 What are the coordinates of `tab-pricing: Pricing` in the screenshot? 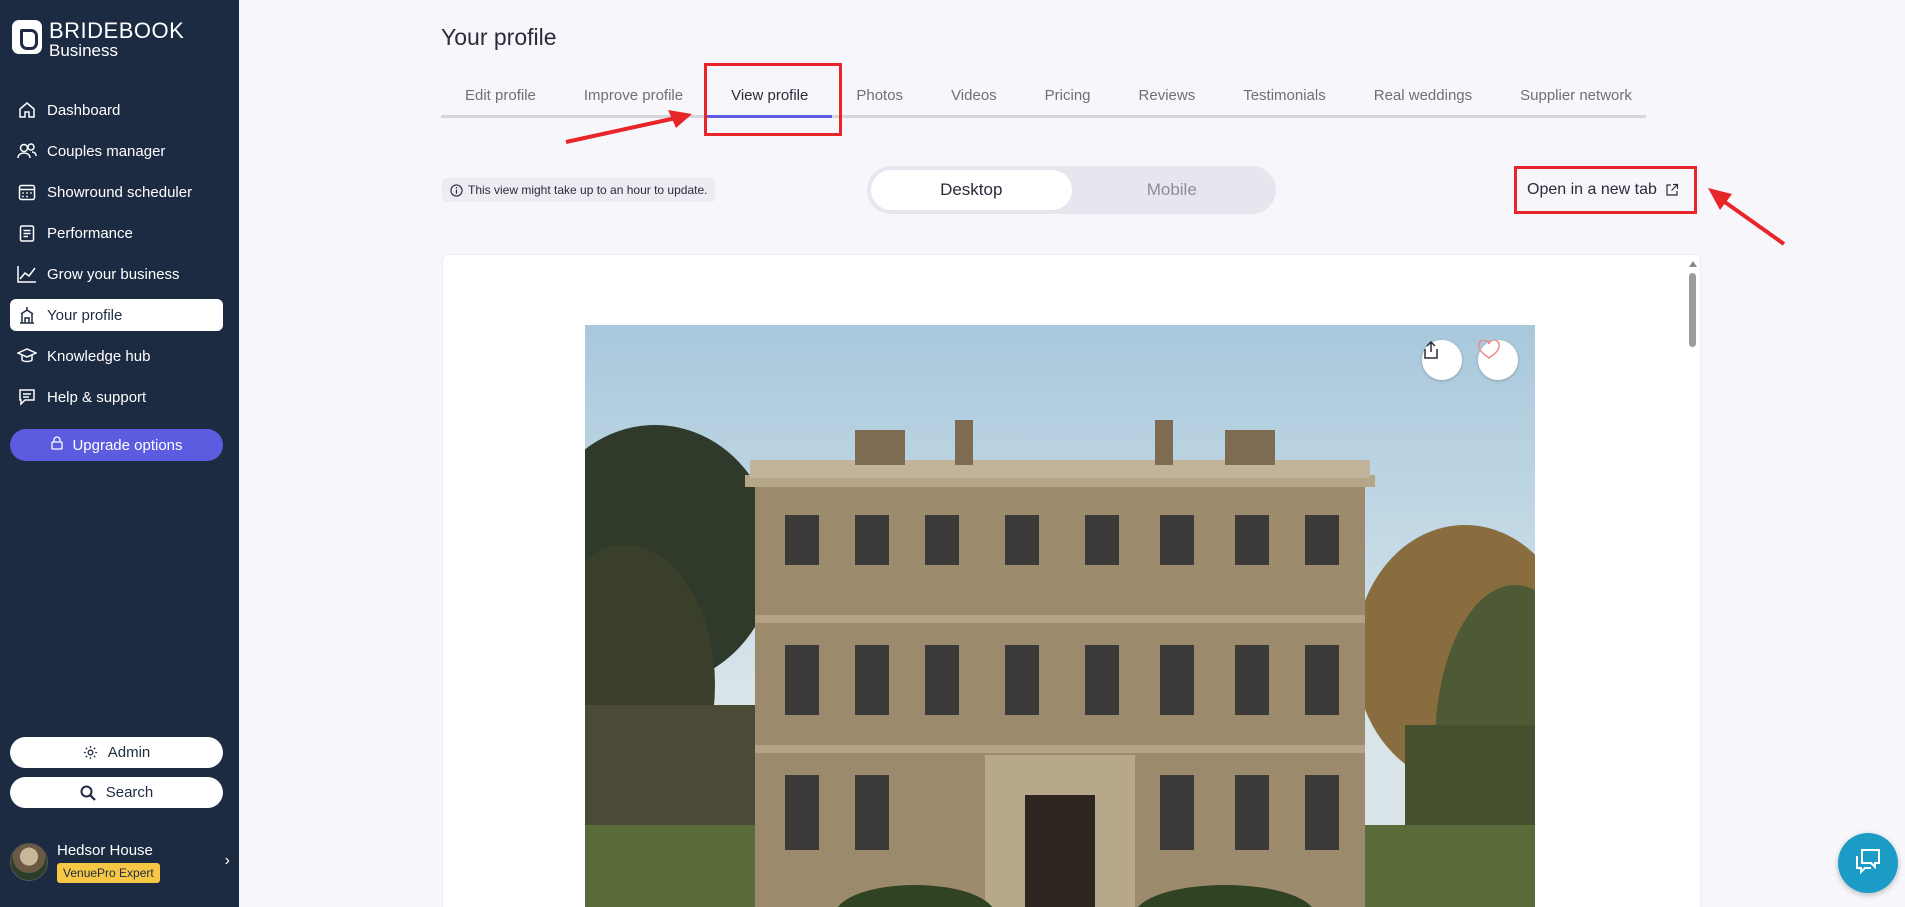 It's located at (1068, 95).